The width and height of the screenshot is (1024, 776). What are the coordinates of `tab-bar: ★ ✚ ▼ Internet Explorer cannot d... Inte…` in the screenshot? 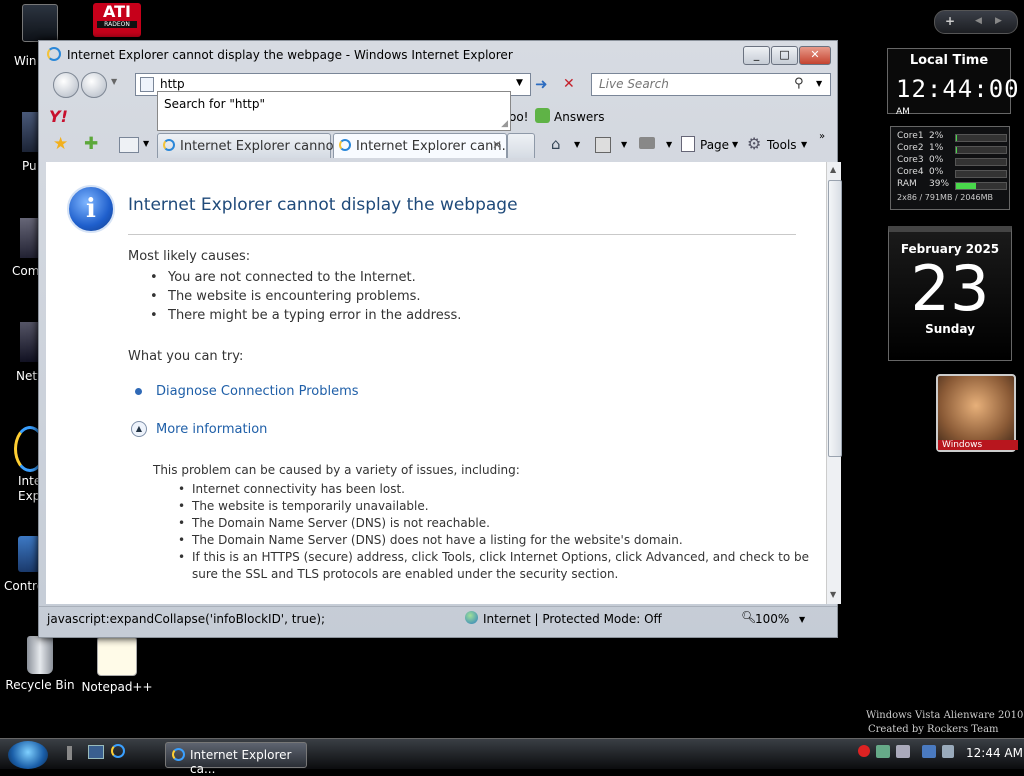 It's located at (438, 145).